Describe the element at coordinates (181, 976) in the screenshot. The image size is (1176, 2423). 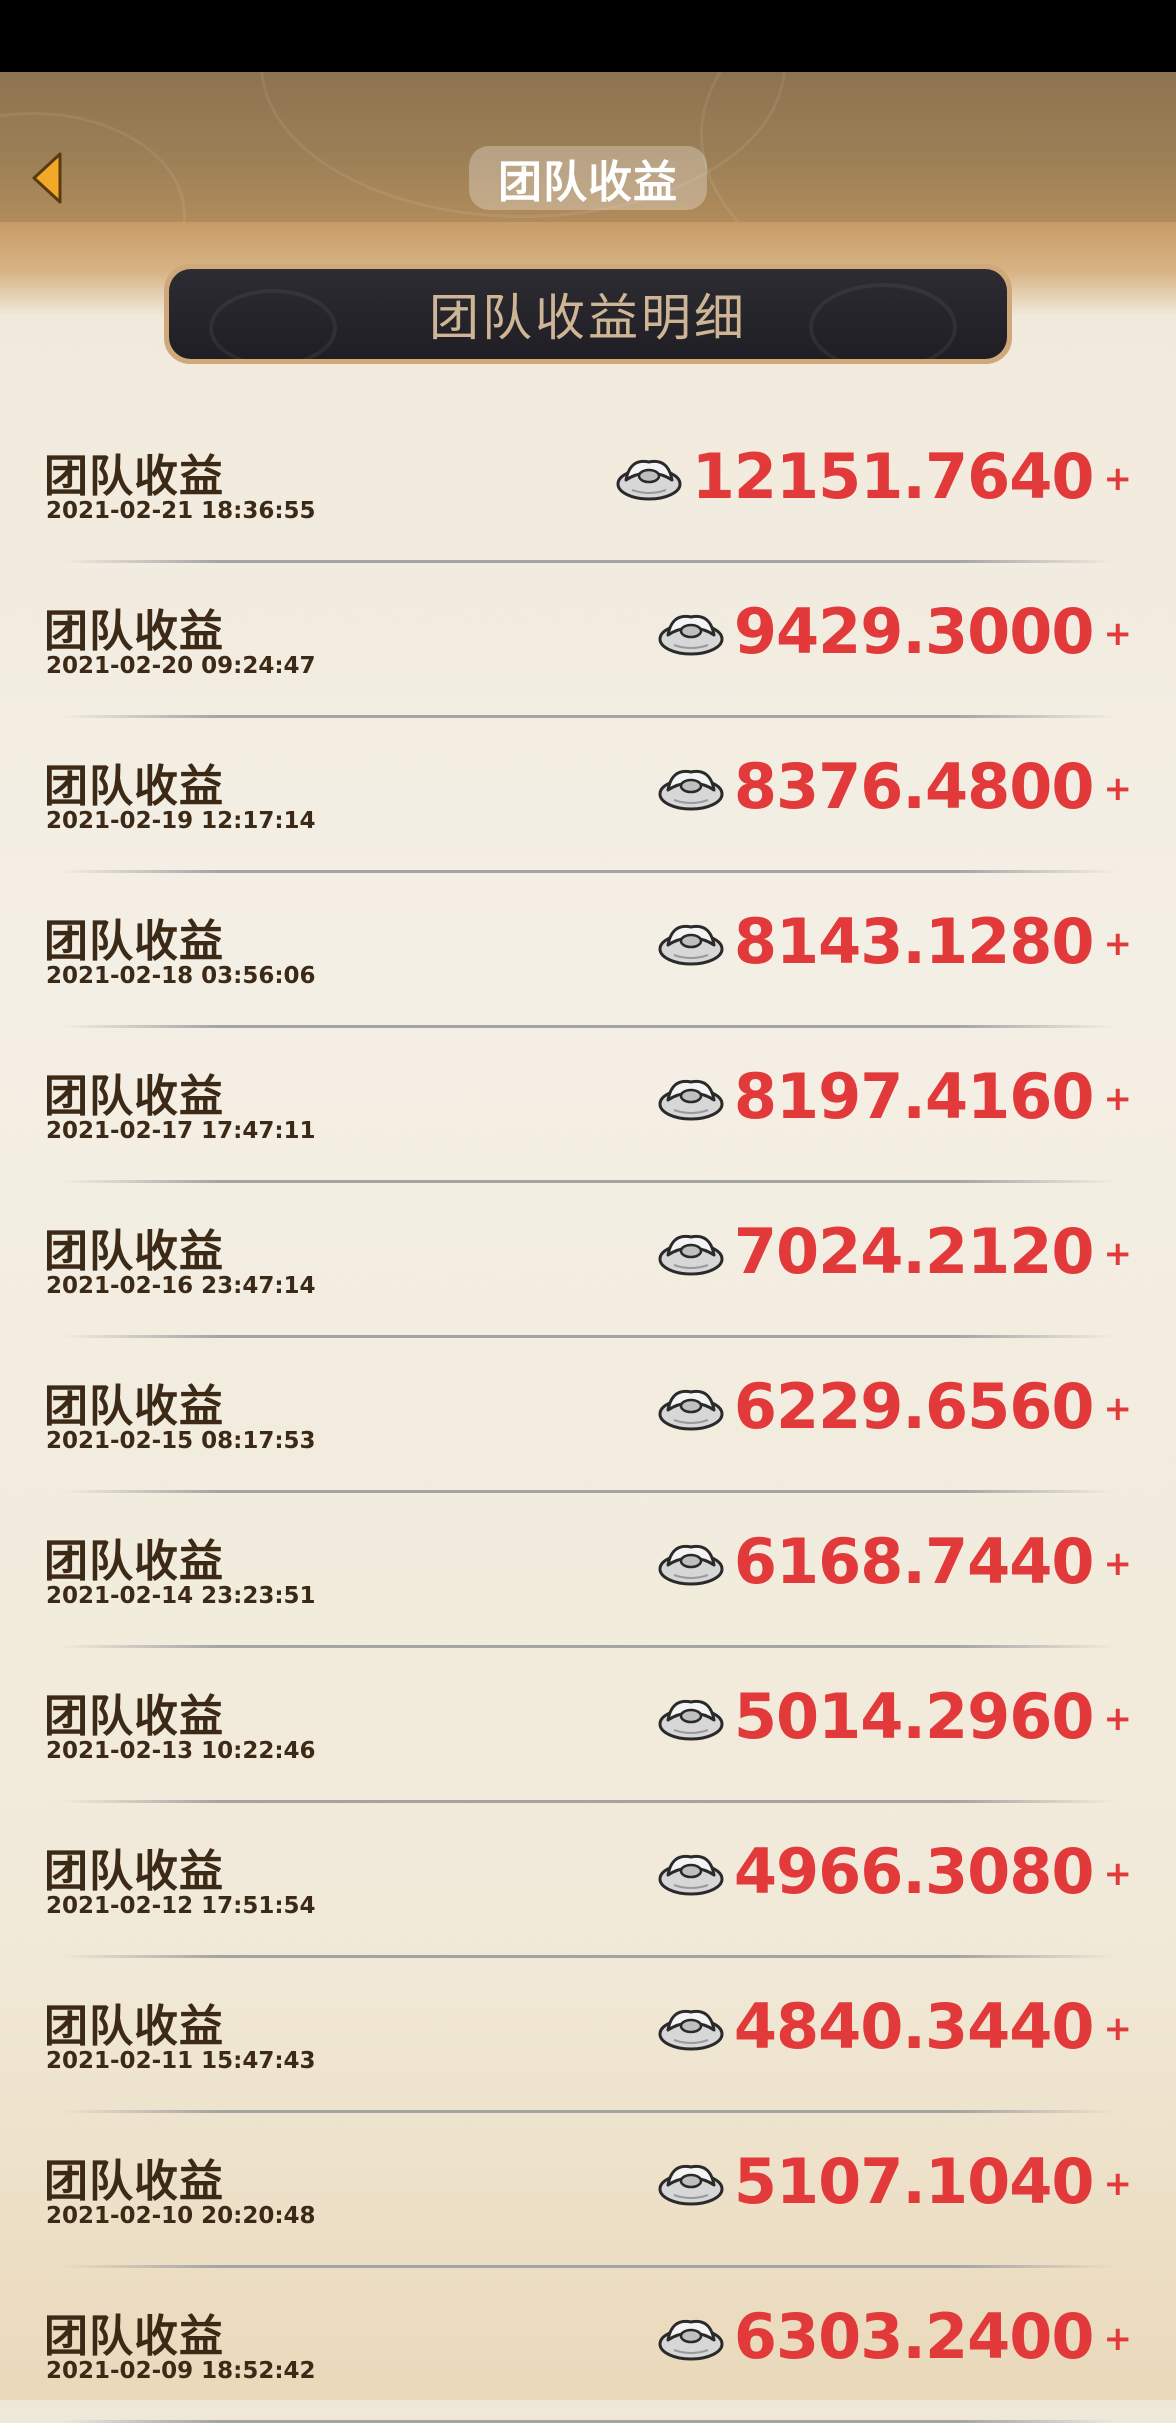
I see `record-time: 2021-02-18 03:56:06` at that location.